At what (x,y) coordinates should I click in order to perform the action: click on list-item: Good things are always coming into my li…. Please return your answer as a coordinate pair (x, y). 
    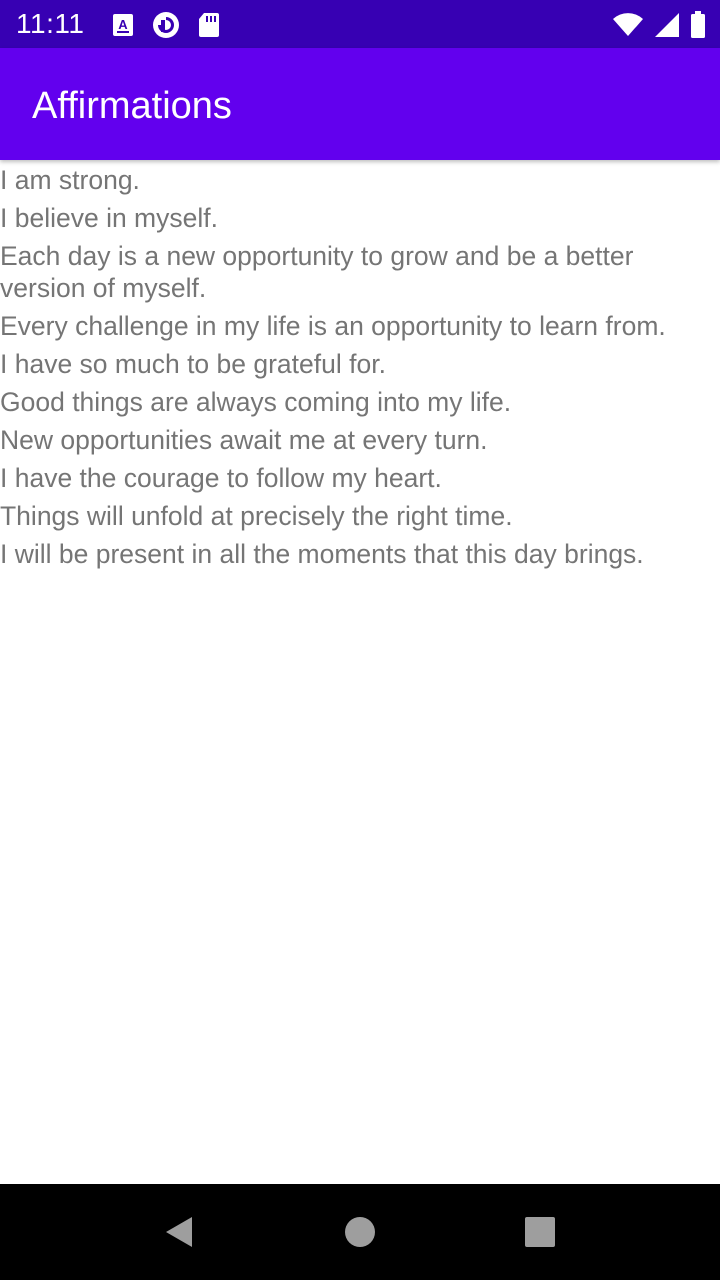
    Looking at the image, I should click on (256, 402).